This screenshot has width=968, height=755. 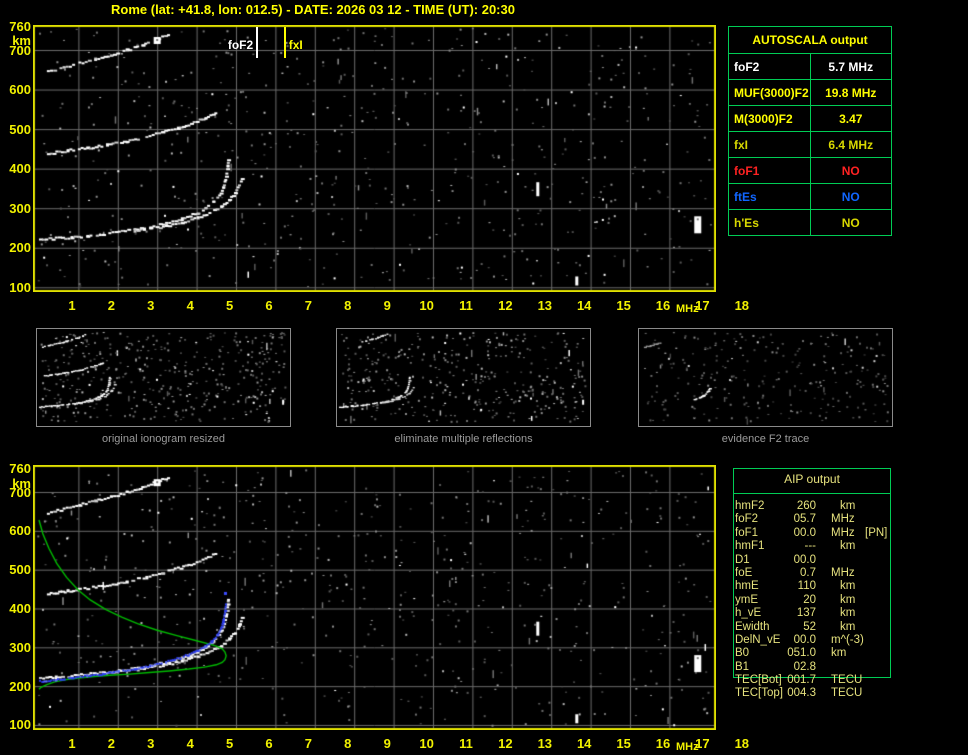 What do you see at coordinates (742, 666) in the screenshot?
I see `aip-param: B1` at bounding box center [742, 666].